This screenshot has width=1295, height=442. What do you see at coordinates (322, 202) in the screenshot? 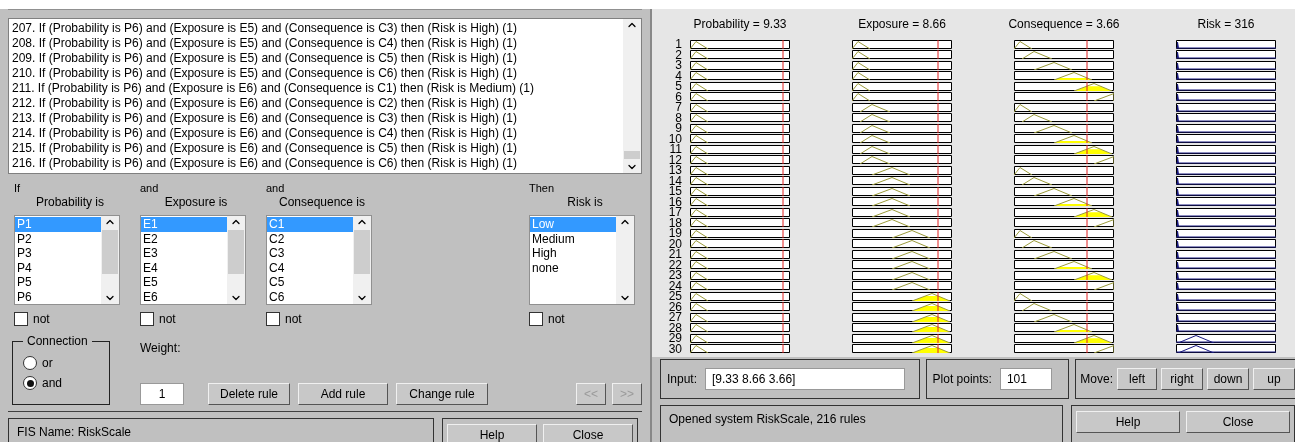
I see `variable-label: Consequence is` at bounding box center [322, 202].